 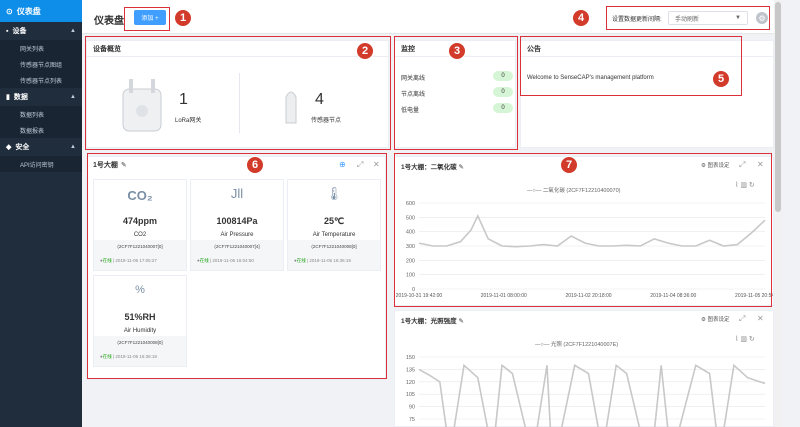 What do you see at coordinates (410, 370) in the screenshot?
I see `y-tick-label: 135` at bounding box center [410, 370].